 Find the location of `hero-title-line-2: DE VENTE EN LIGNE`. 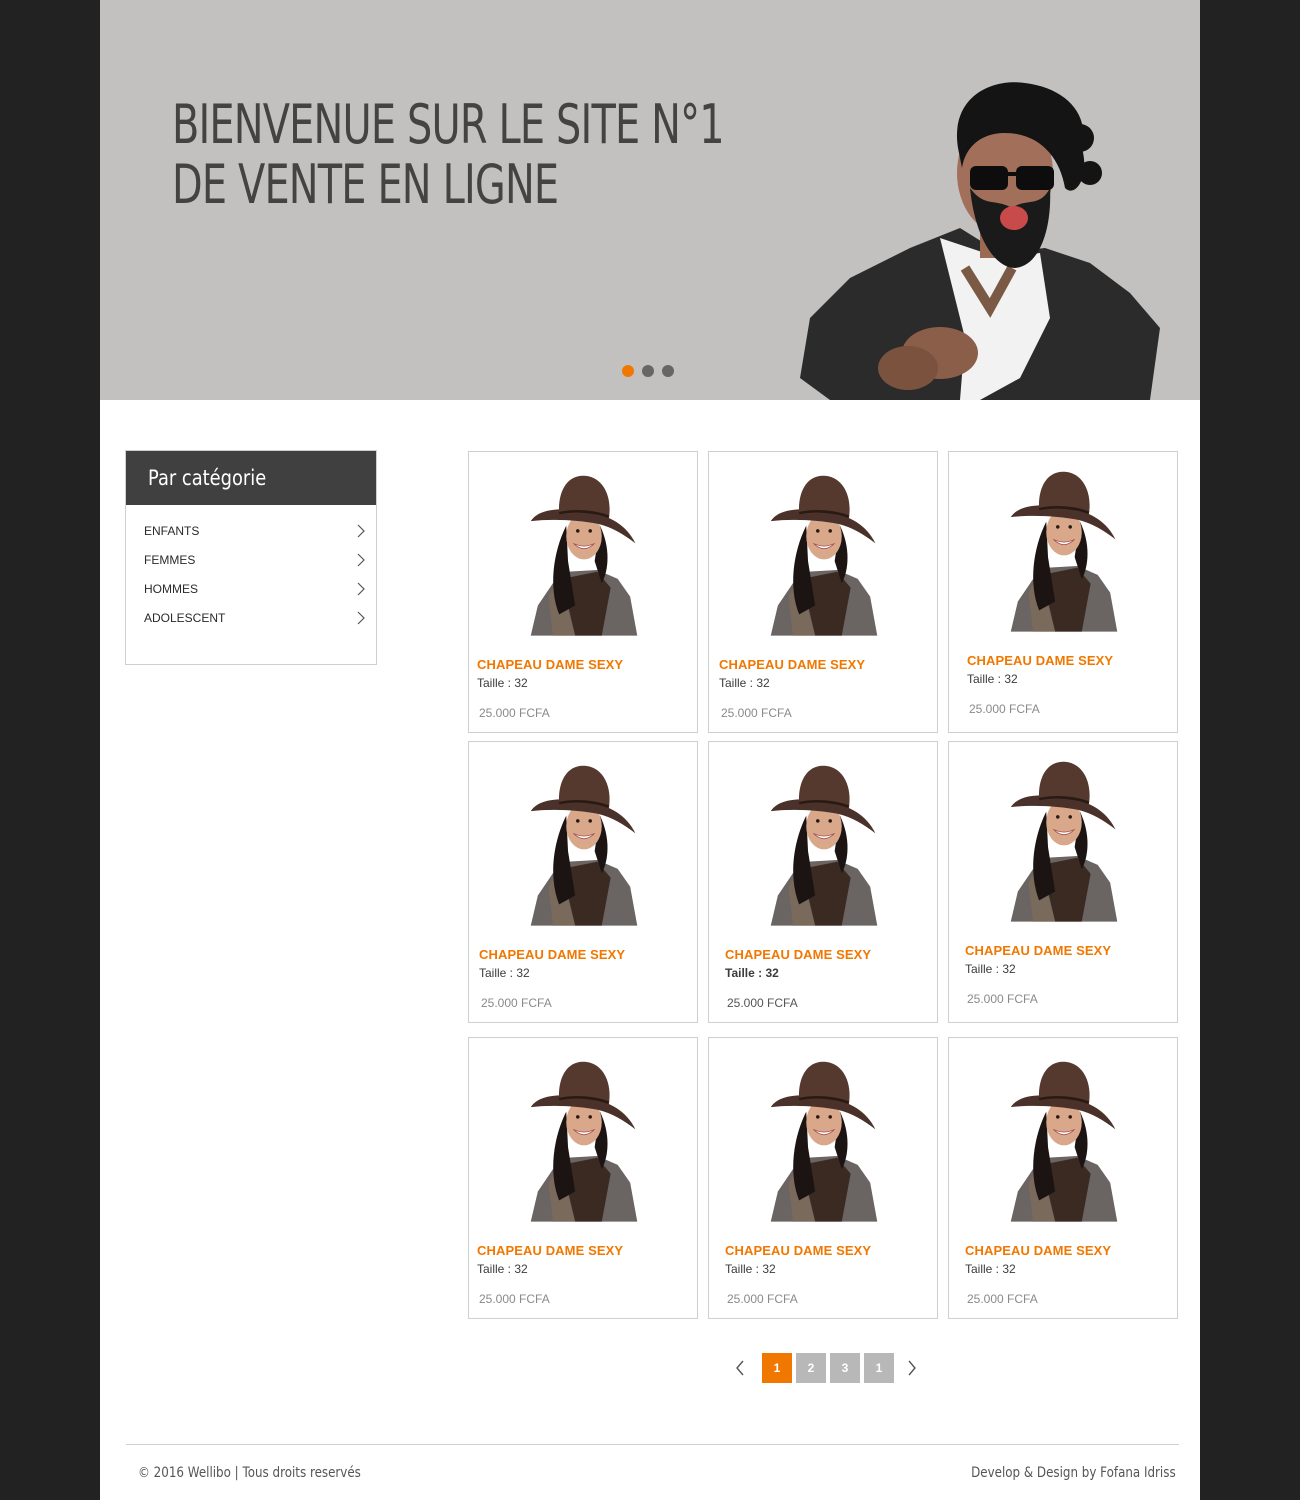

hero-title-line-2: DE VENTE EN LIGNE is located at coordinates (365, 184).